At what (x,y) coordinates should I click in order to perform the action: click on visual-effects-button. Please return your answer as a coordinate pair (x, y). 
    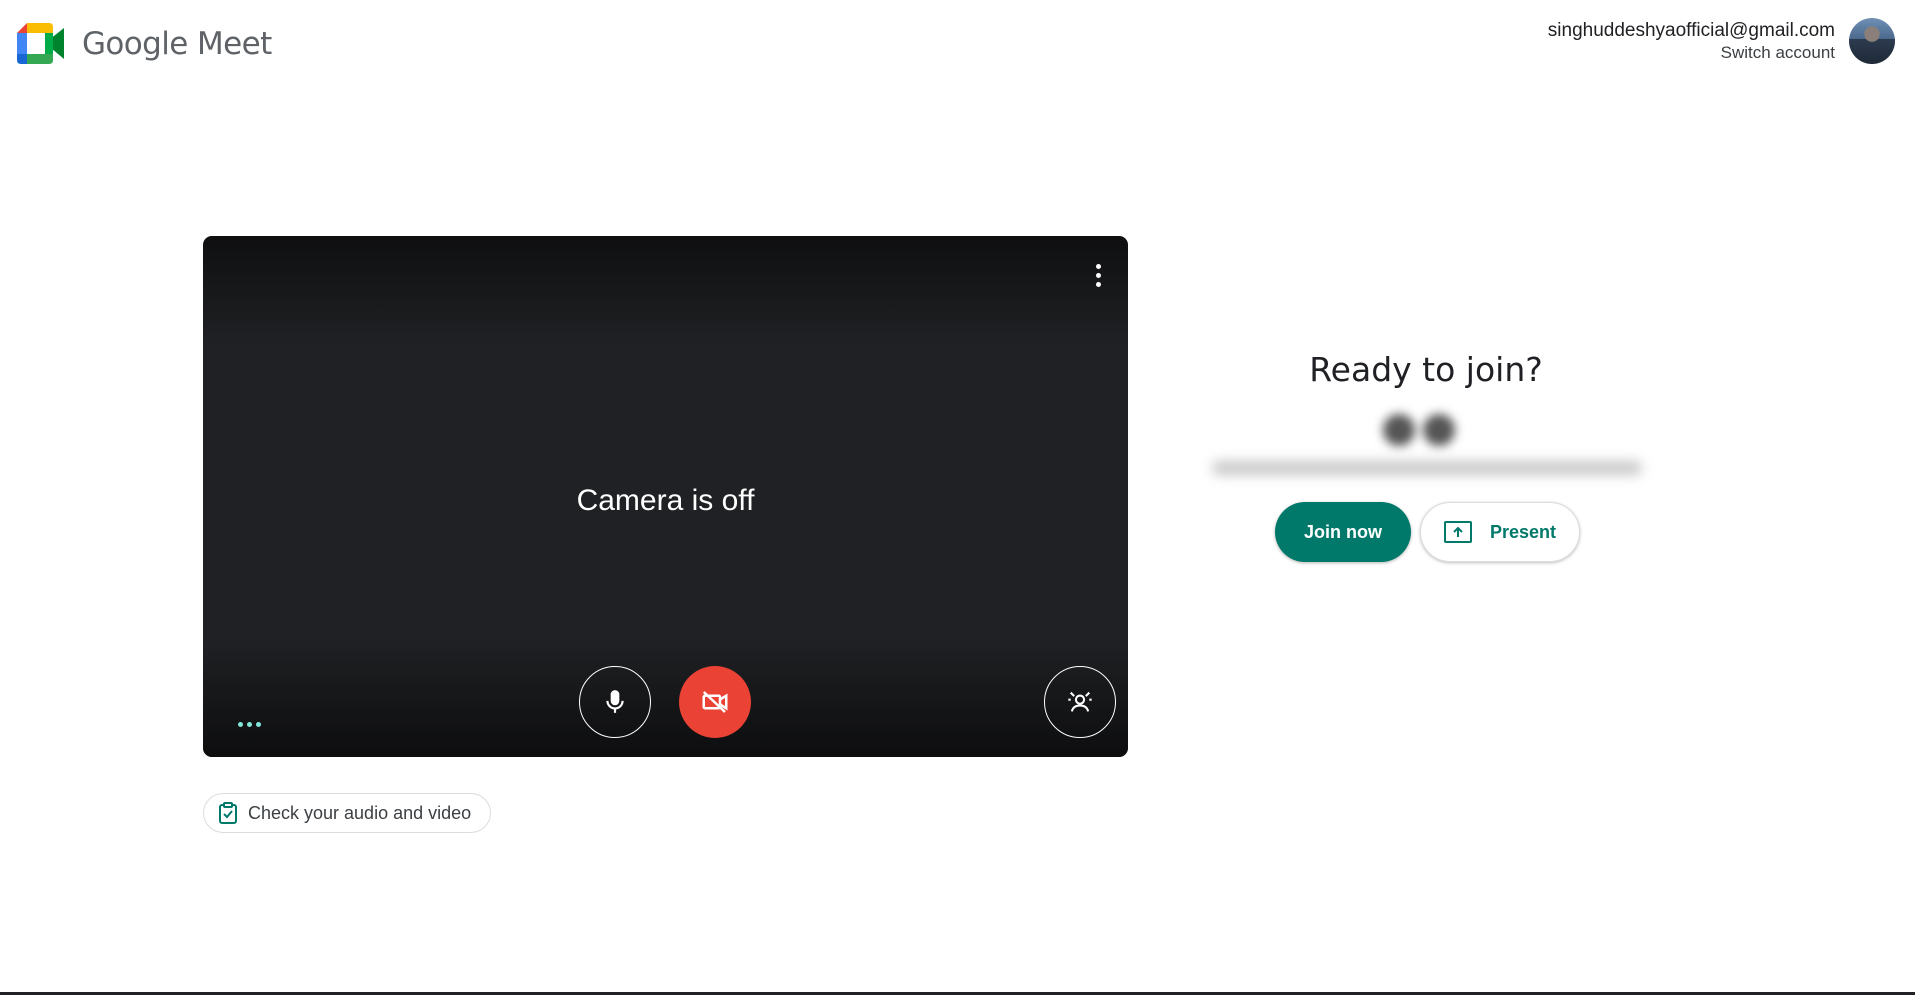
    Looking at the image, I should click on (1080, 702).